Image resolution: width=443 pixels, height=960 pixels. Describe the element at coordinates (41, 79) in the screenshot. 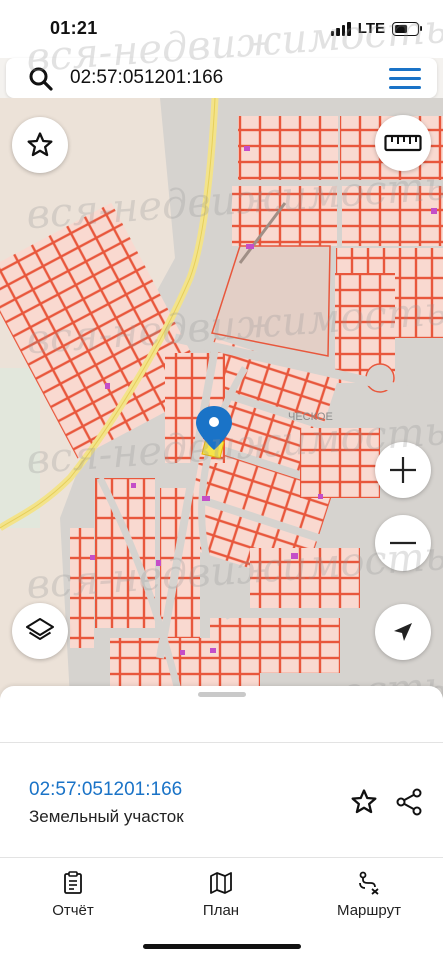

I see `search-icon` at that location.